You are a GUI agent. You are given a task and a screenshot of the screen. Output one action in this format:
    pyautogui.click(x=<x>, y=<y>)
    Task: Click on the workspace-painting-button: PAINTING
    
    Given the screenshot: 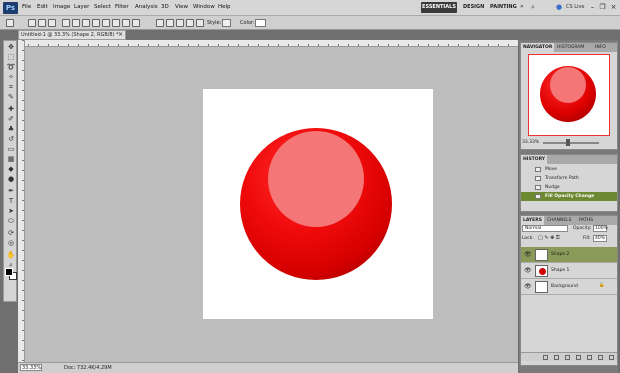 What is the action you would take?
    pyautogui.click(x=503, y=7)
    